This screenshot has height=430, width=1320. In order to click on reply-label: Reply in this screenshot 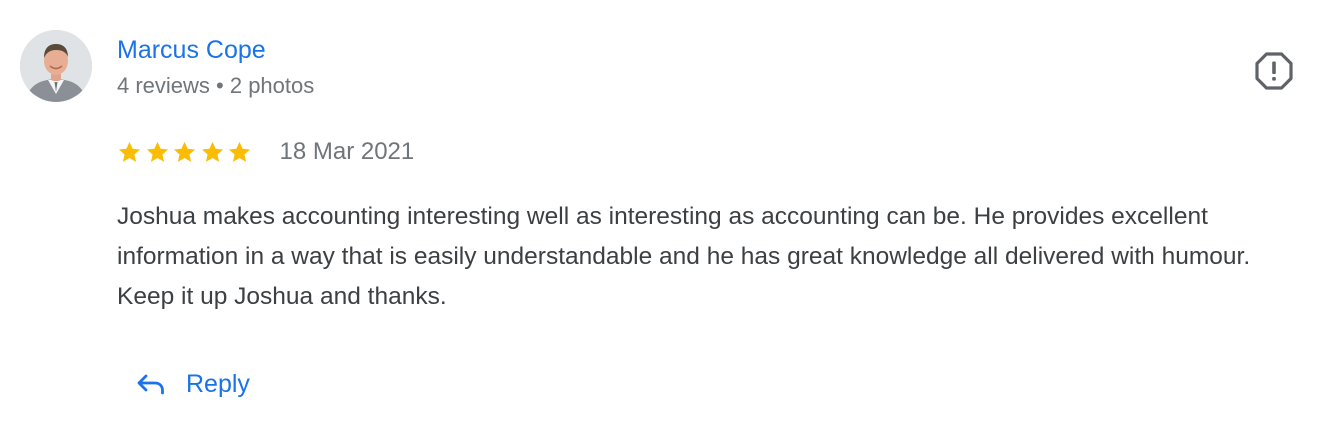, I will do `click(218, 384)`.